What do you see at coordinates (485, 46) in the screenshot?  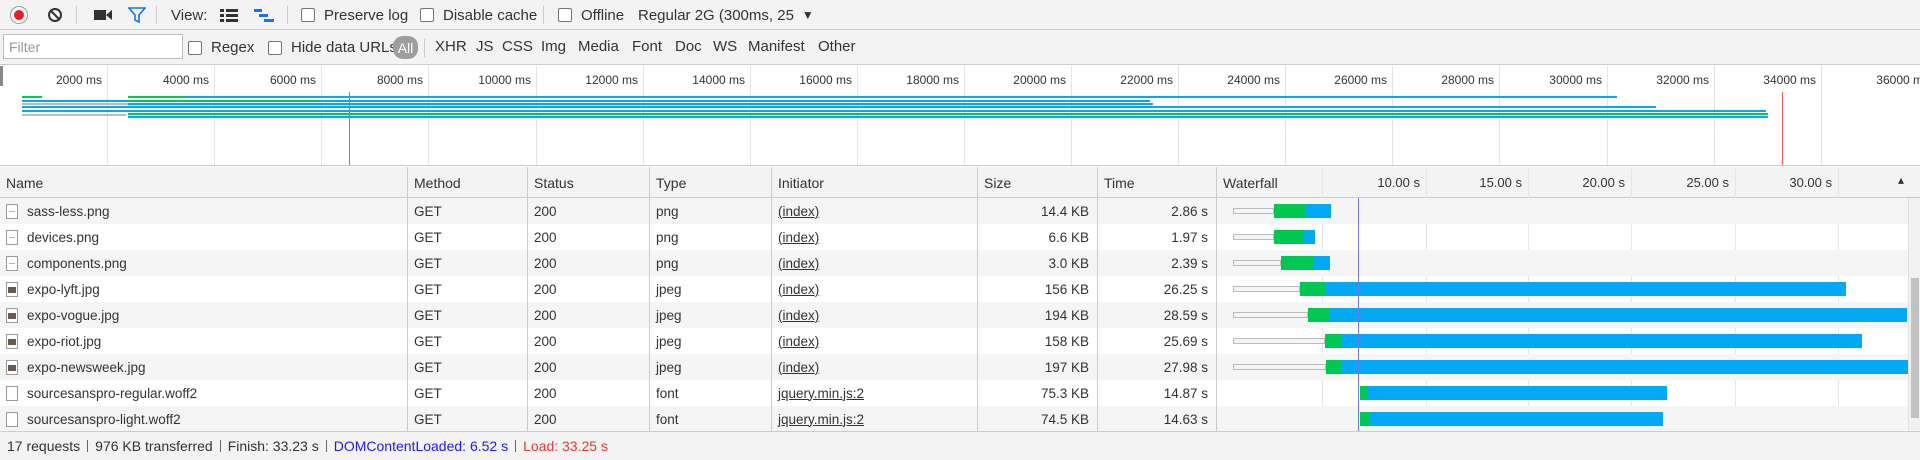 I see `type-filter-js: JS` at bounding box center [485, 46].